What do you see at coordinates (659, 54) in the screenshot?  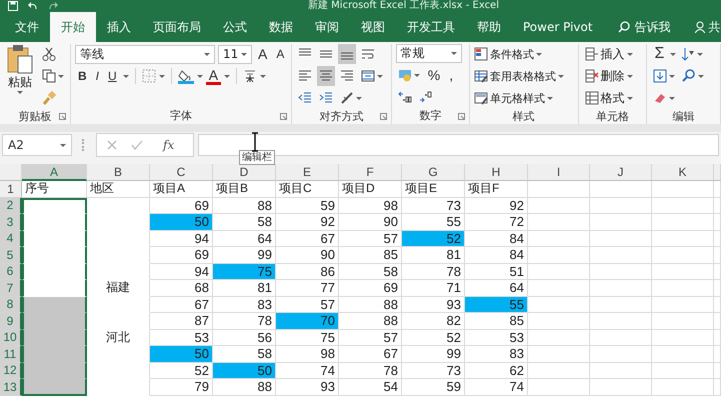 I see `autosum-button: Σ` at bounding box center [659, 54].